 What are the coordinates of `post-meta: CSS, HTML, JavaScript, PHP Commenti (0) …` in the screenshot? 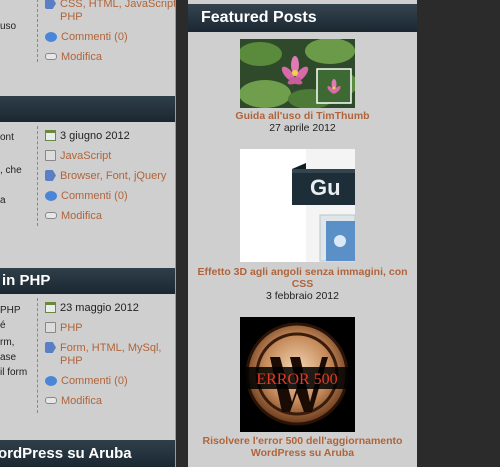 It's located at (106, 31).